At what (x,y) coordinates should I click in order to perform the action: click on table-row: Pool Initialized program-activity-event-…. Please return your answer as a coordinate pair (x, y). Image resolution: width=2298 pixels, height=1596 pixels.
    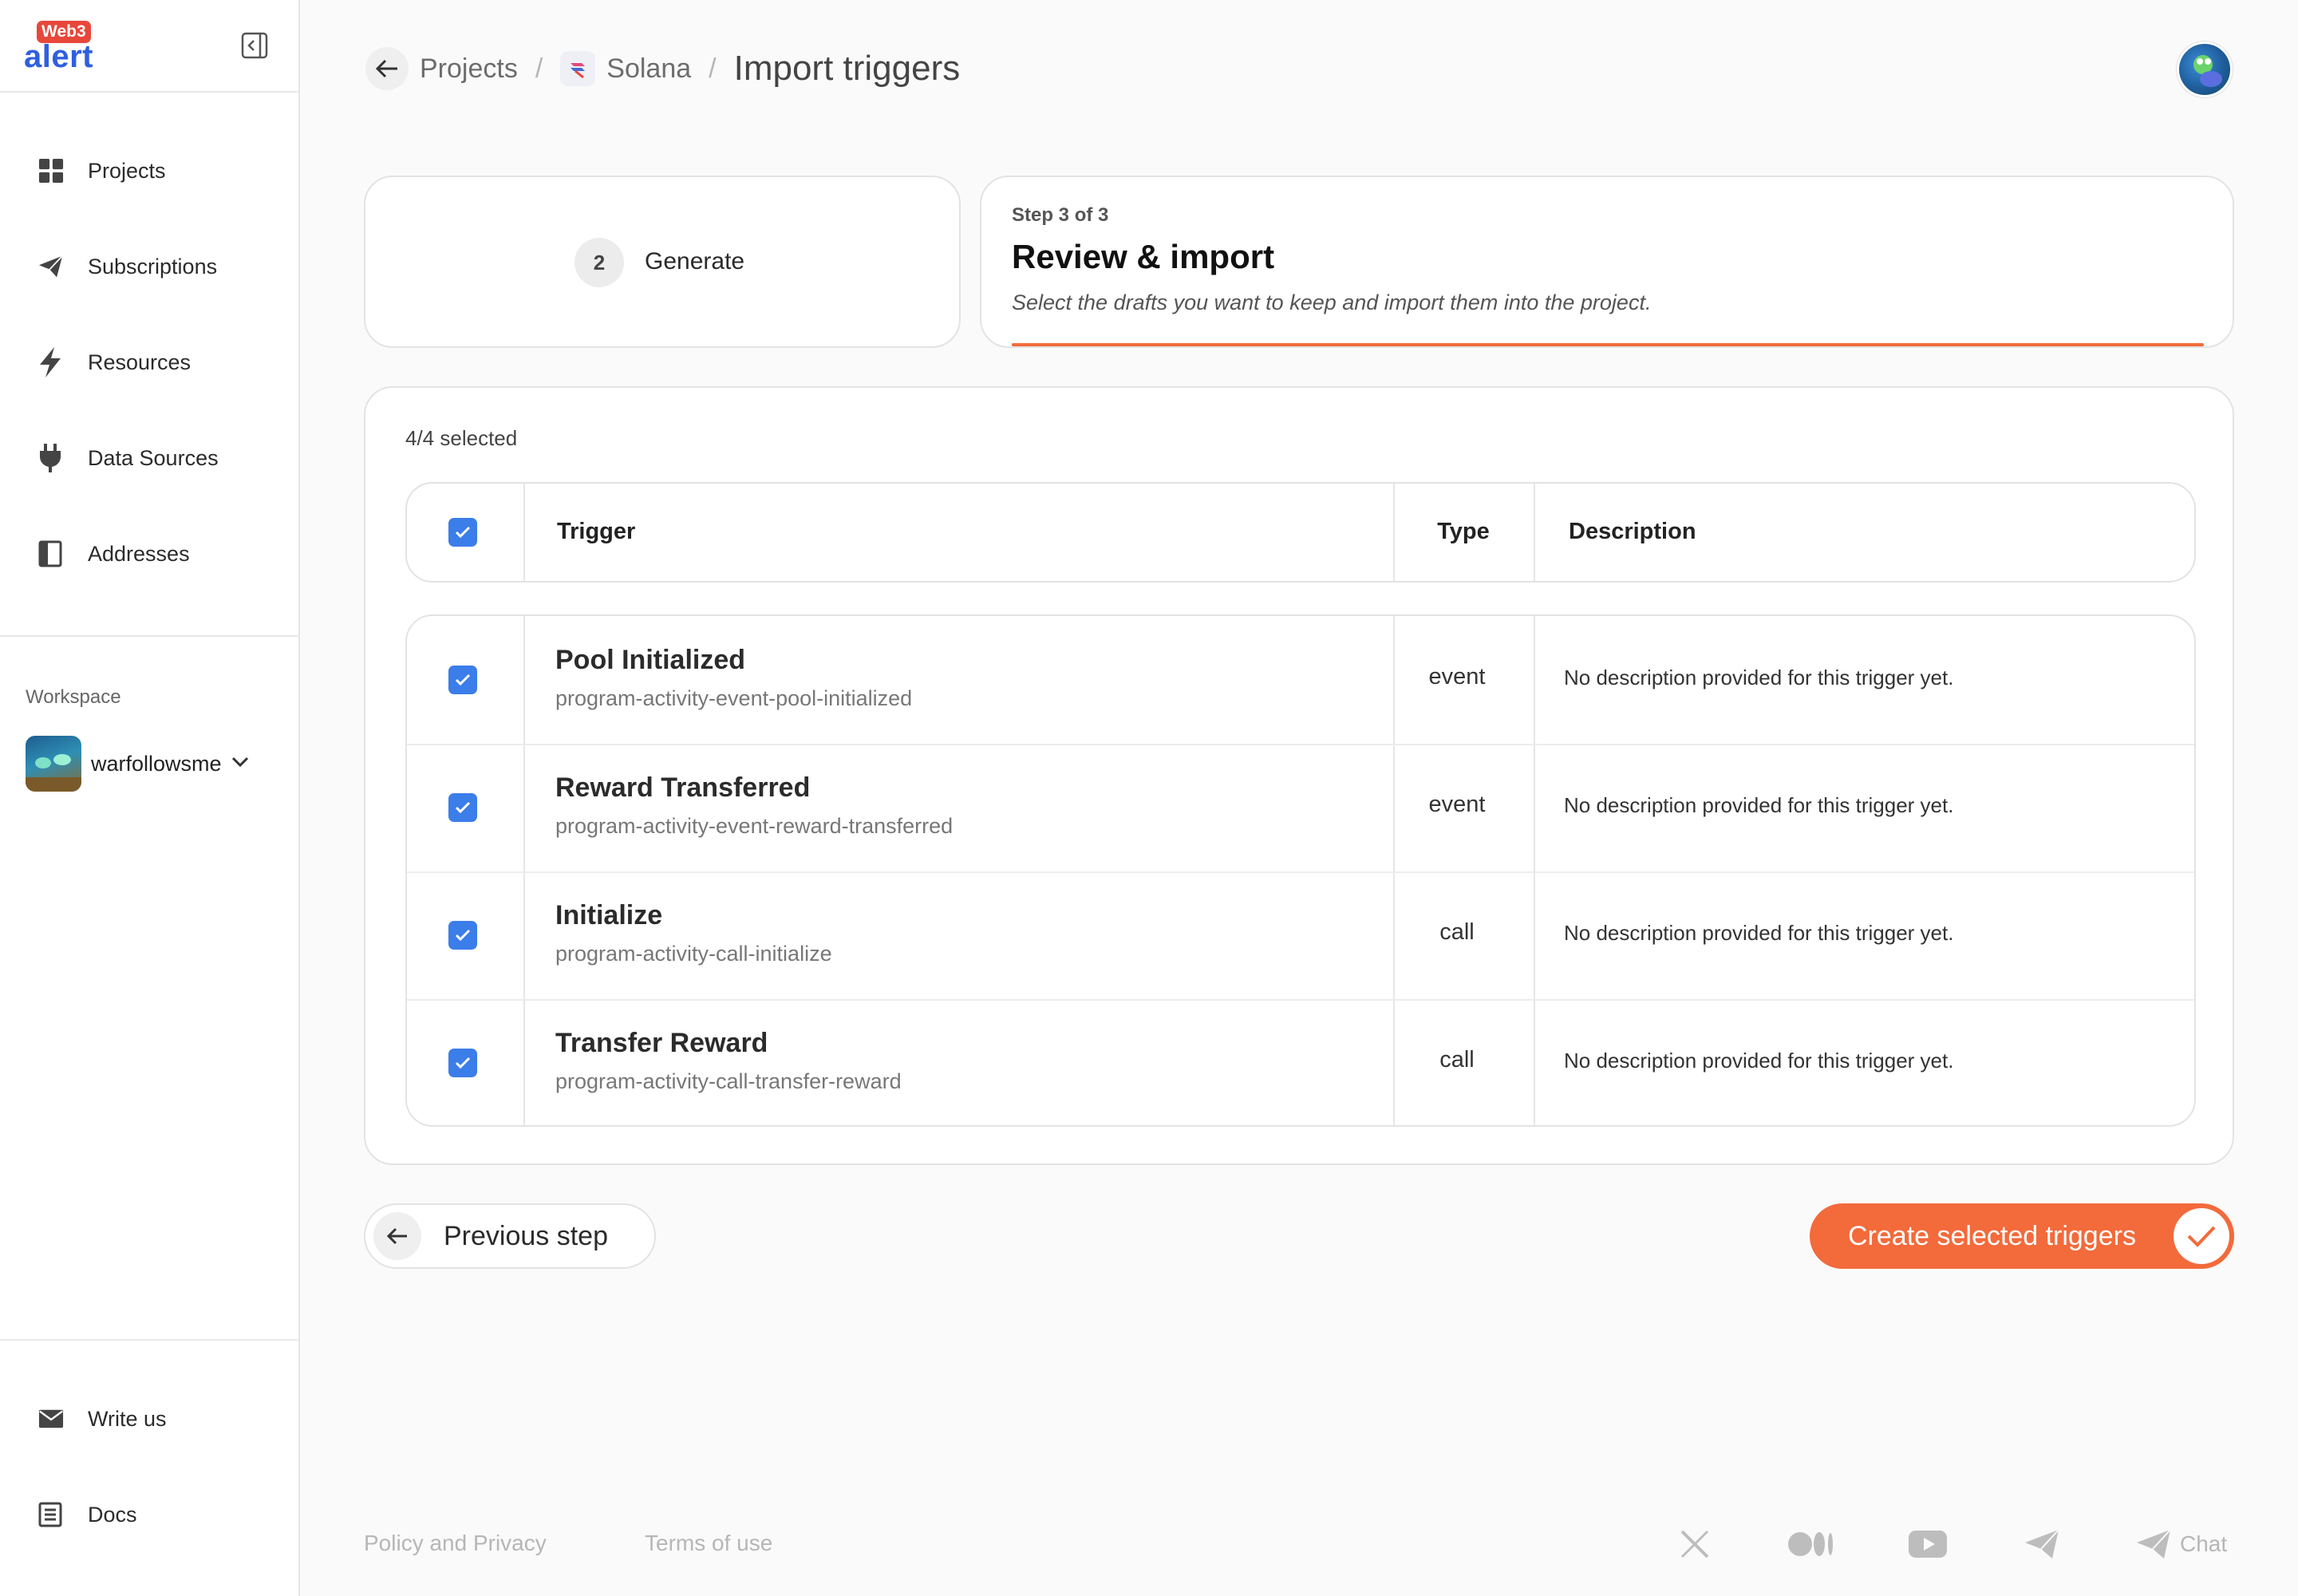
    Looking at the image, I should click on (1300, 680).